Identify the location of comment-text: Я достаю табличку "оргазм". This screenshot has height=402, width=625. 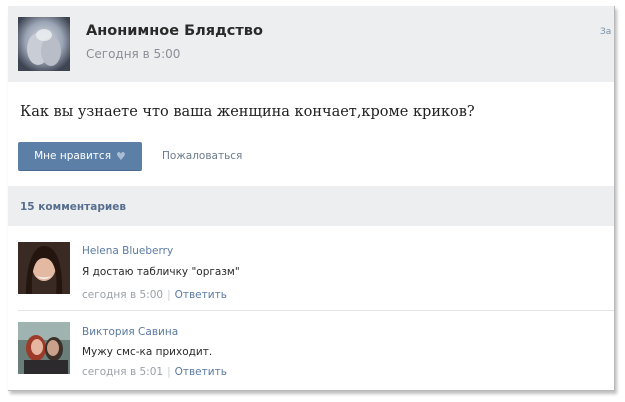
(161, 272).